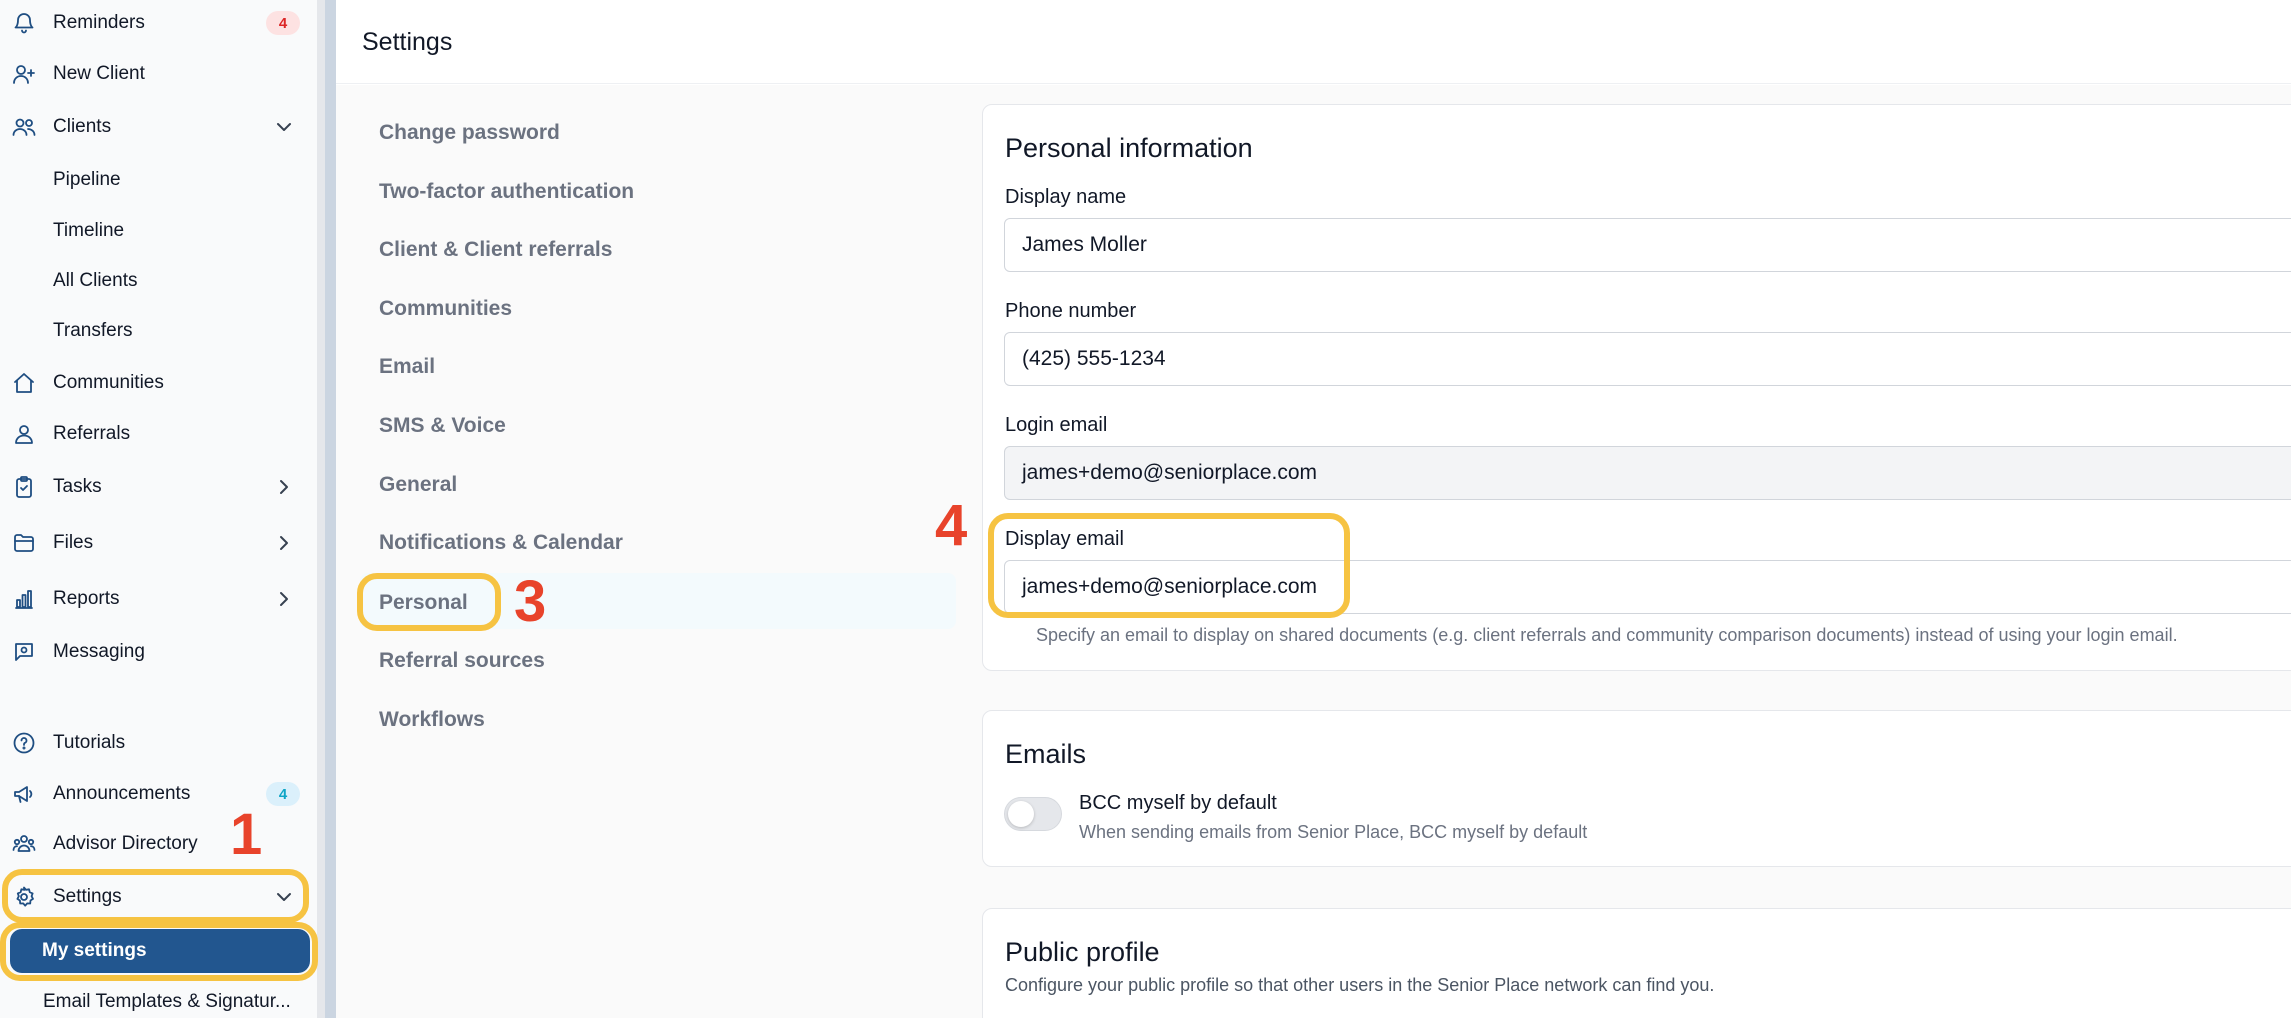  I want to click on phone-label: Phone number, so click(1071, 311).